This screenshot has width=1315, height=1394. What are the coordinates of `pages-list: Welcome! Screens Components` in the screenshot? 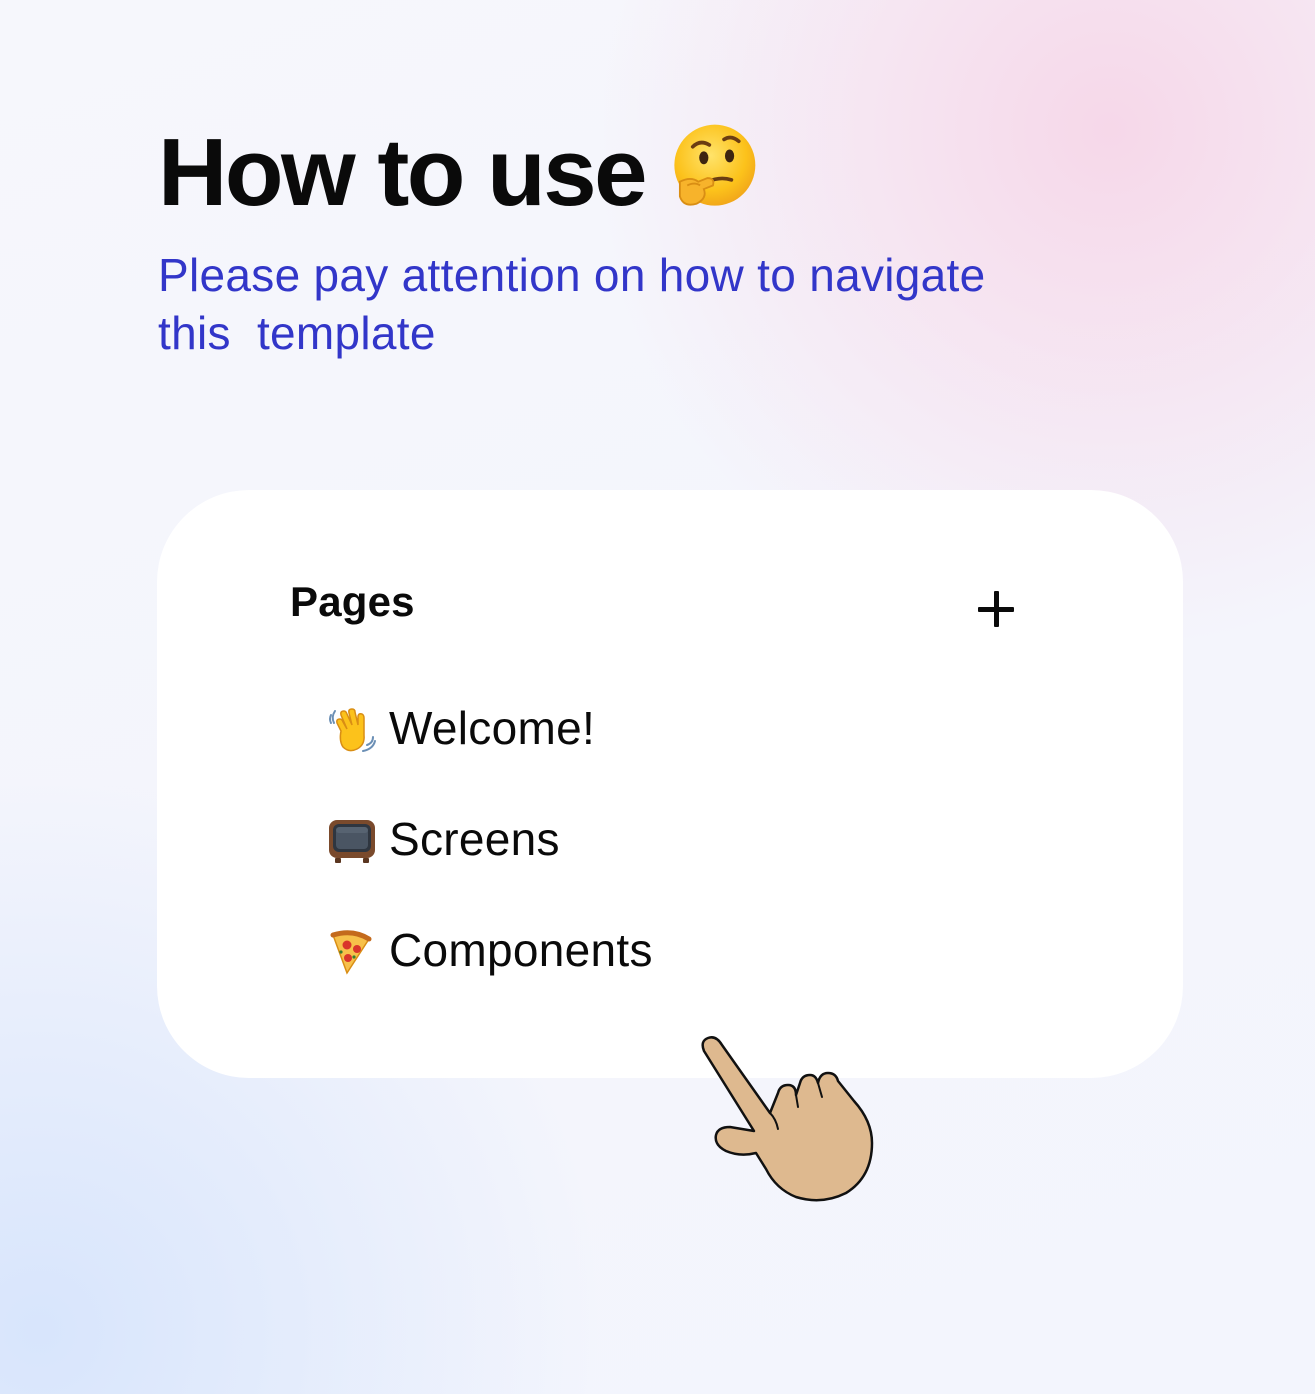 It's located at (490, 861).